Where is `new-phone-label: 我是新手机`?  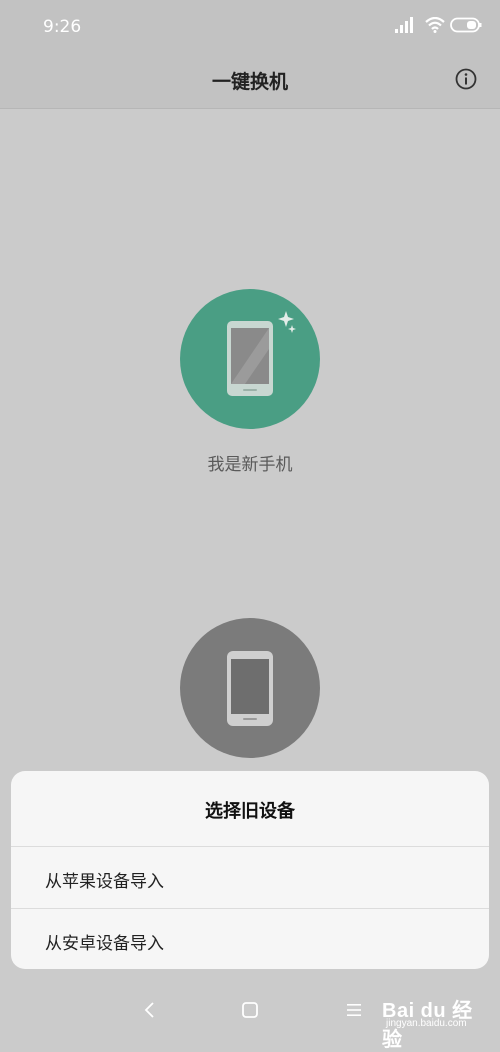 new-phone-label: 我是新手机 is located at coordinates (250, 465).